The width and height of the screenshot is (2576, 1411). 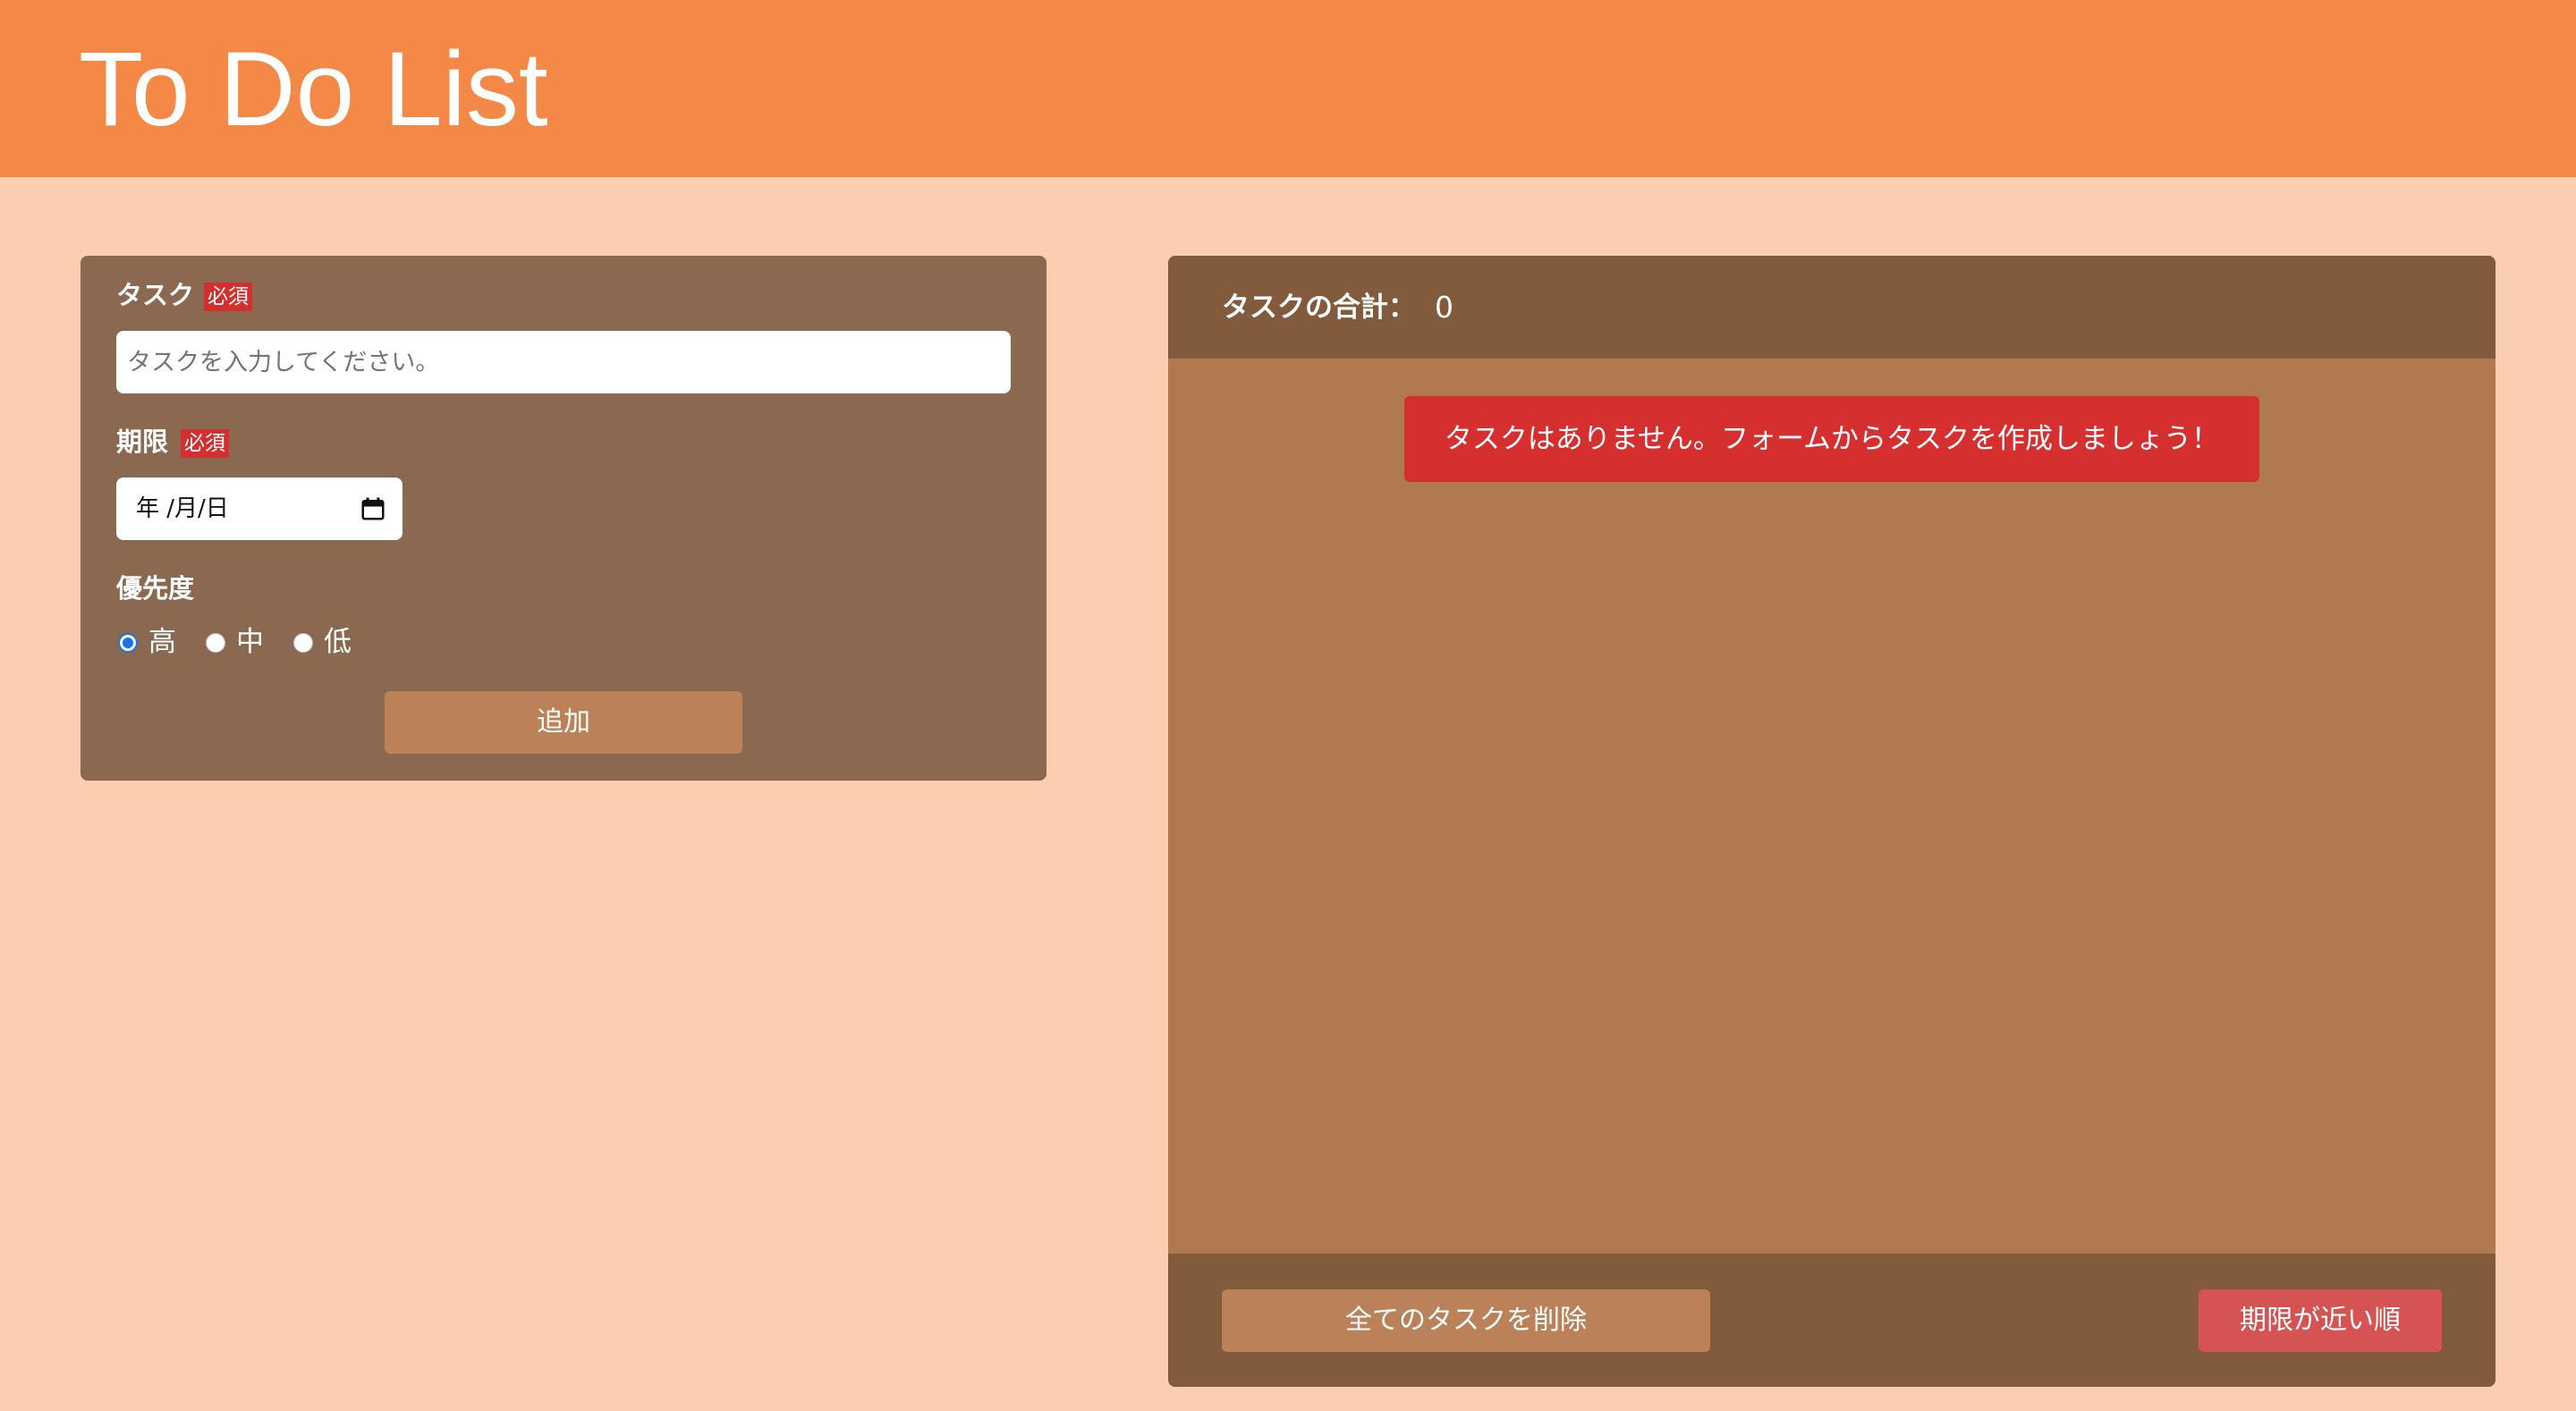 What do you see at coordinates (338, 642) in the screenshot?
I see `priority-option-label: 低` at bounding box center [338, 642].